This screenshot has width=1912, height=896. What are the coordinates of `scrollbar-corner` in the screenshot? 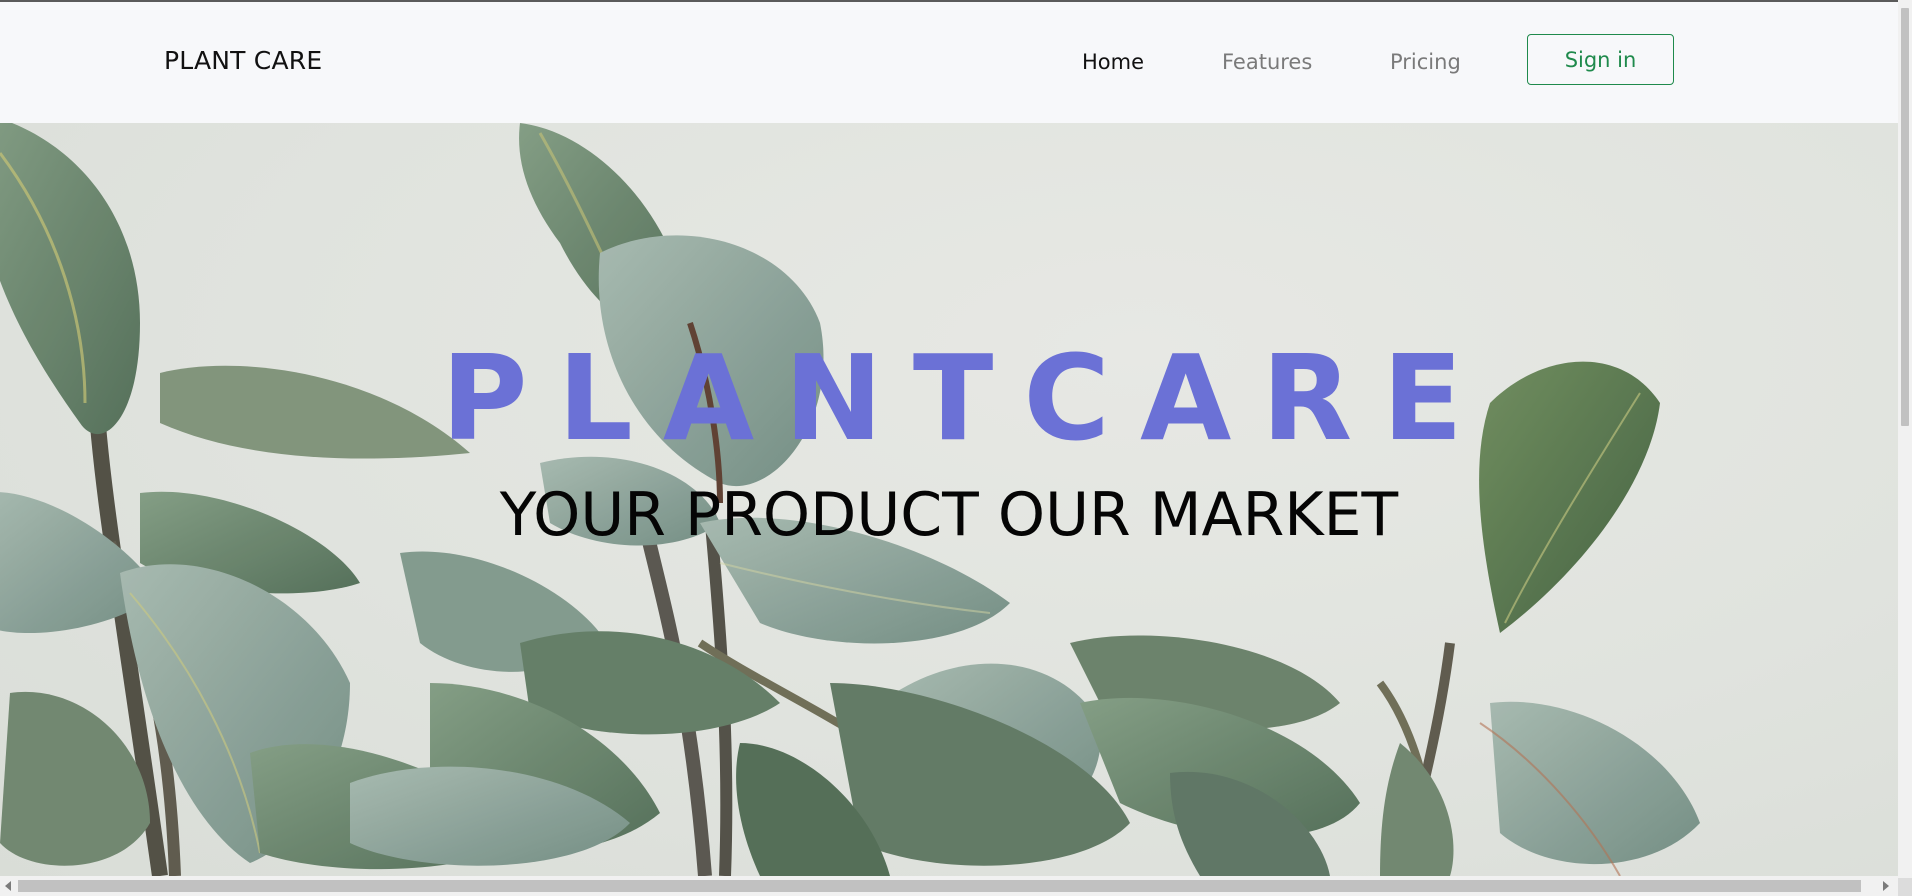 It's located at (1905, 887).